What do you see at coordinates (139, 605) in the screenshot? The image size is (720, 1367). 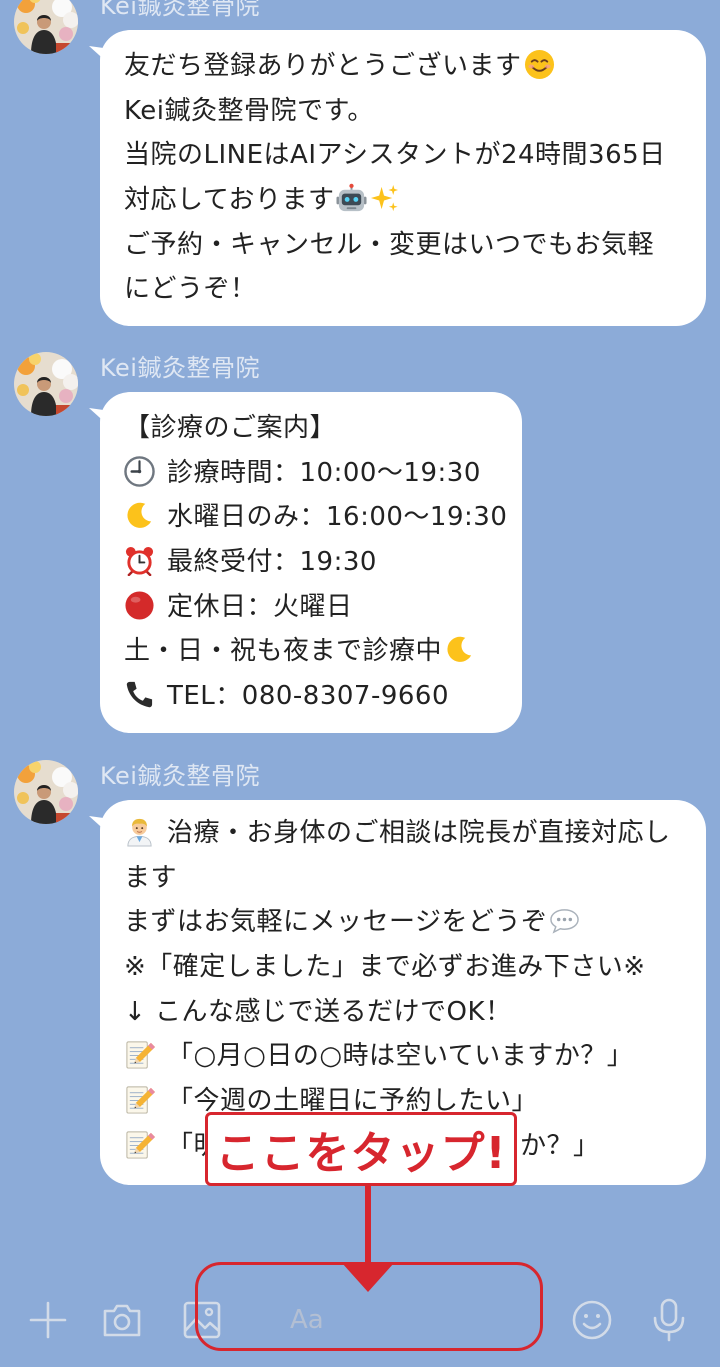 I see `red-circle-icon` at bounding box center [139, 605].